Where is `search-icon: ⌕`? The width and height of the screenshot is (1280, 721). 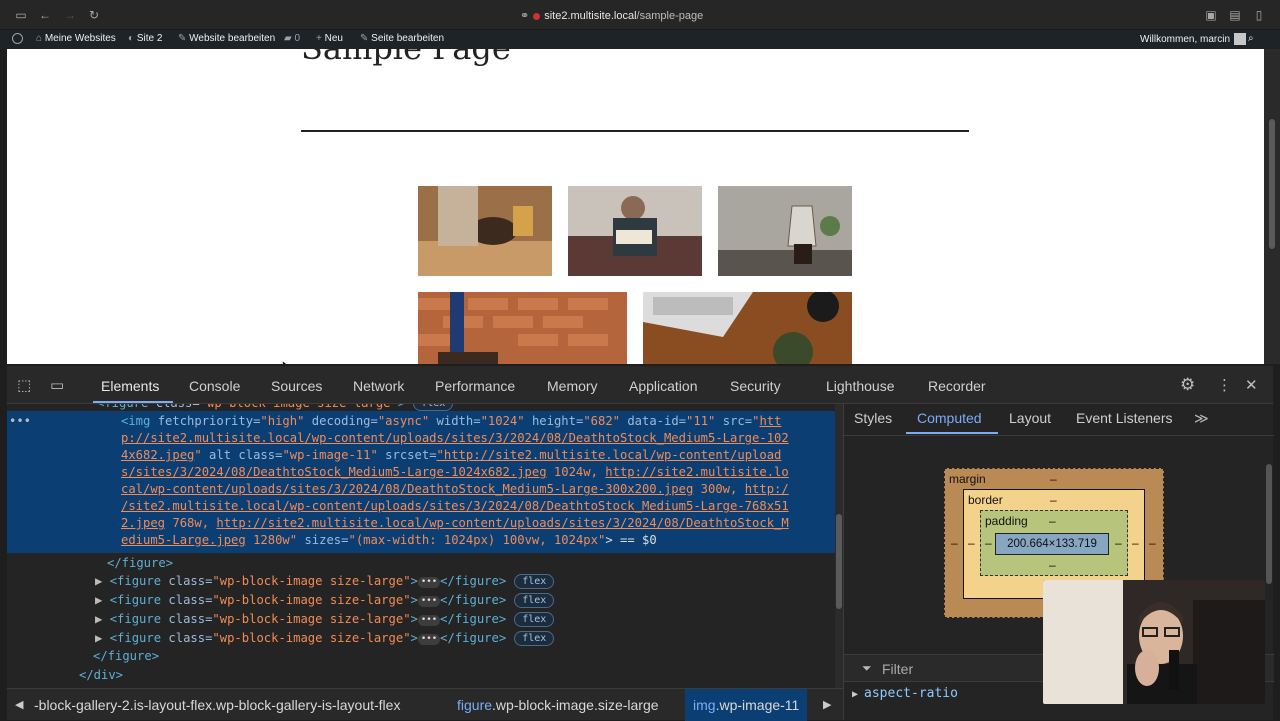
search-icon: ⌕ is located at coordinates (1251, 38).